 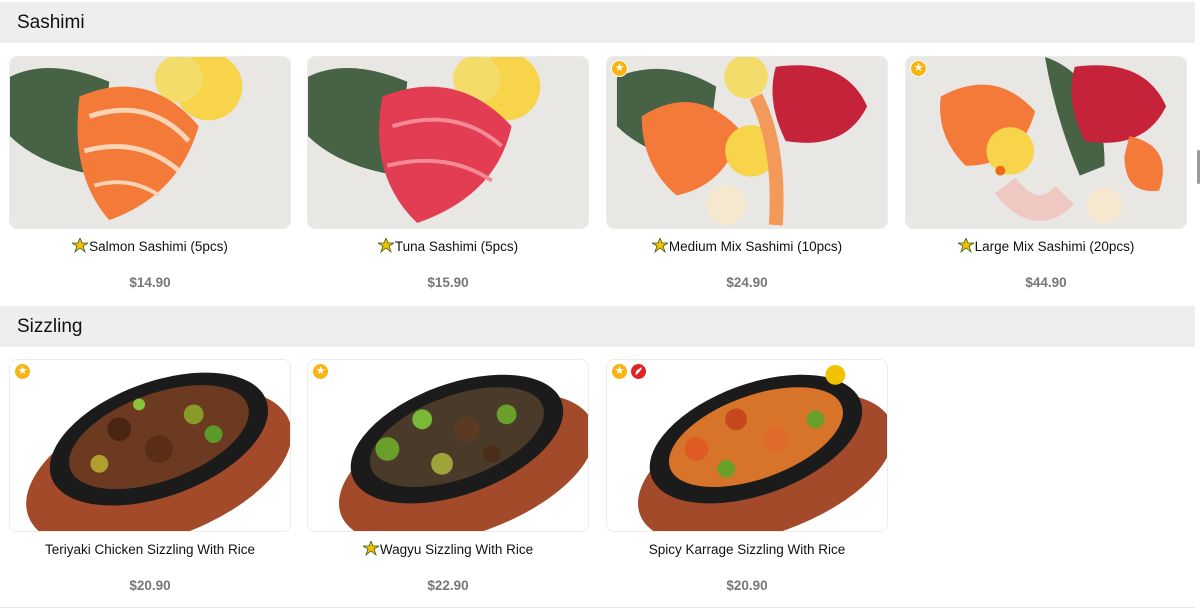 I want to click on item-name: Large Mix Sashimi (20pcs), so click(x=1054, y=246).